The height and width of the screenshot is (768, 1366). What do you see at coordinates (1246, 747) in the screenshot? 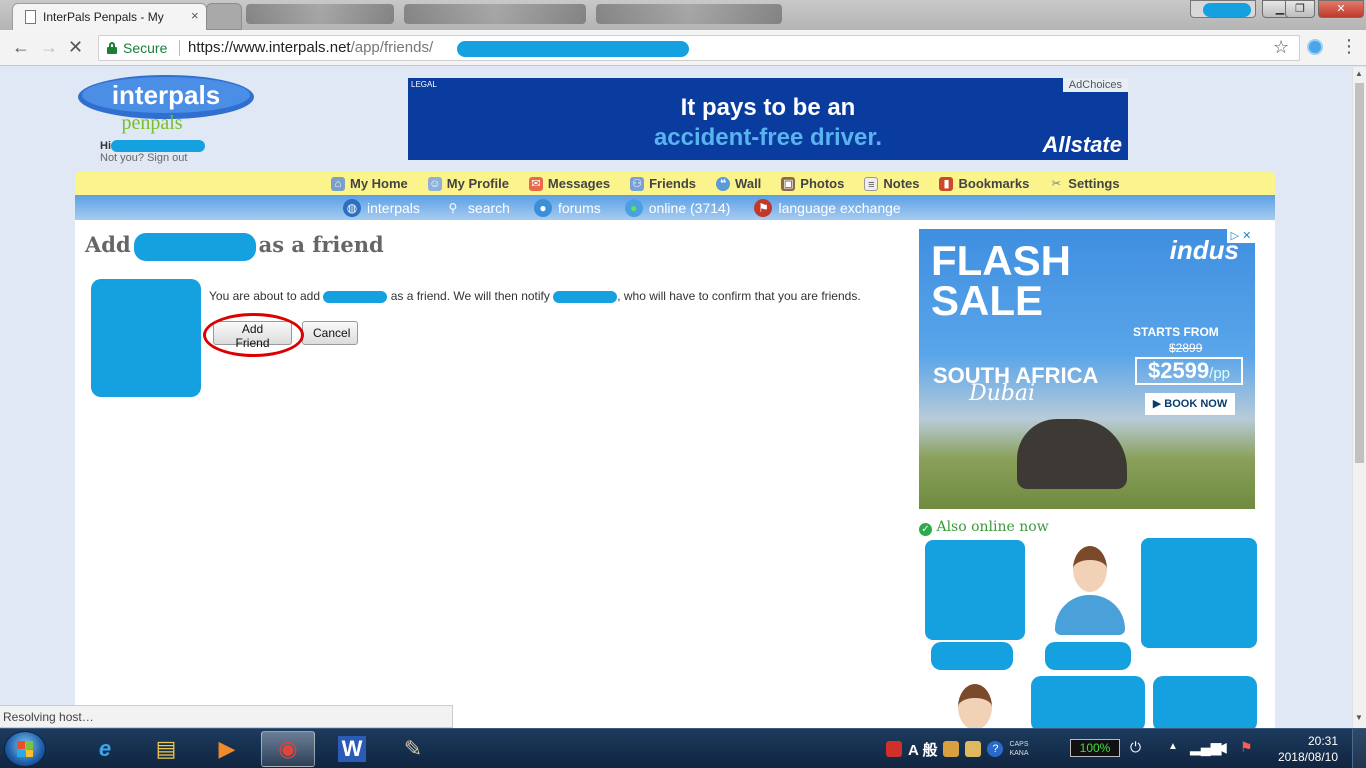
I see `action-center-flag-icon: ⚑` at bounding box center [1246, 747].